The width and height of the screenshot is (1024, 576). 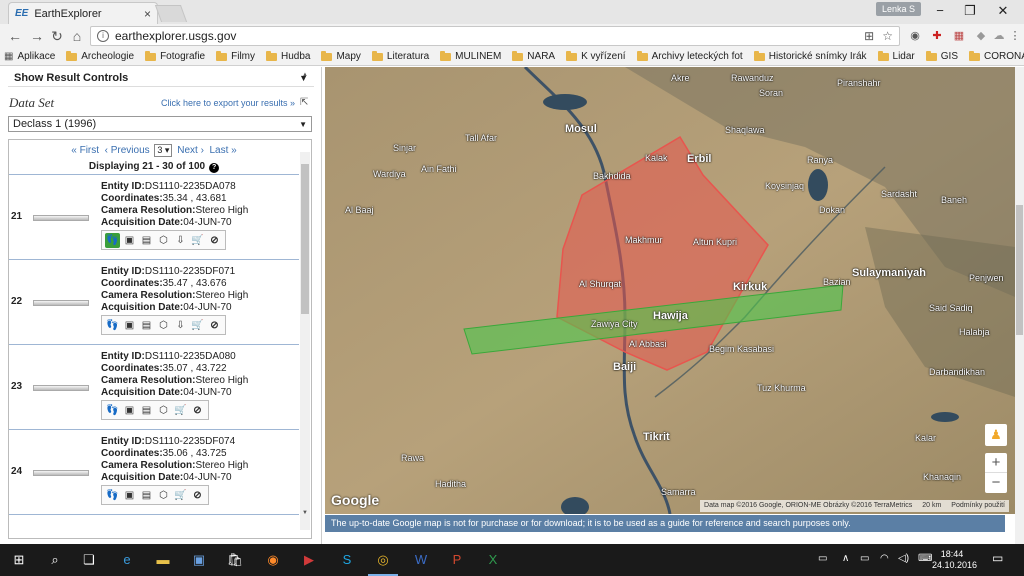 I want to click on page-scrollbar, so click(x=1019, y=305).